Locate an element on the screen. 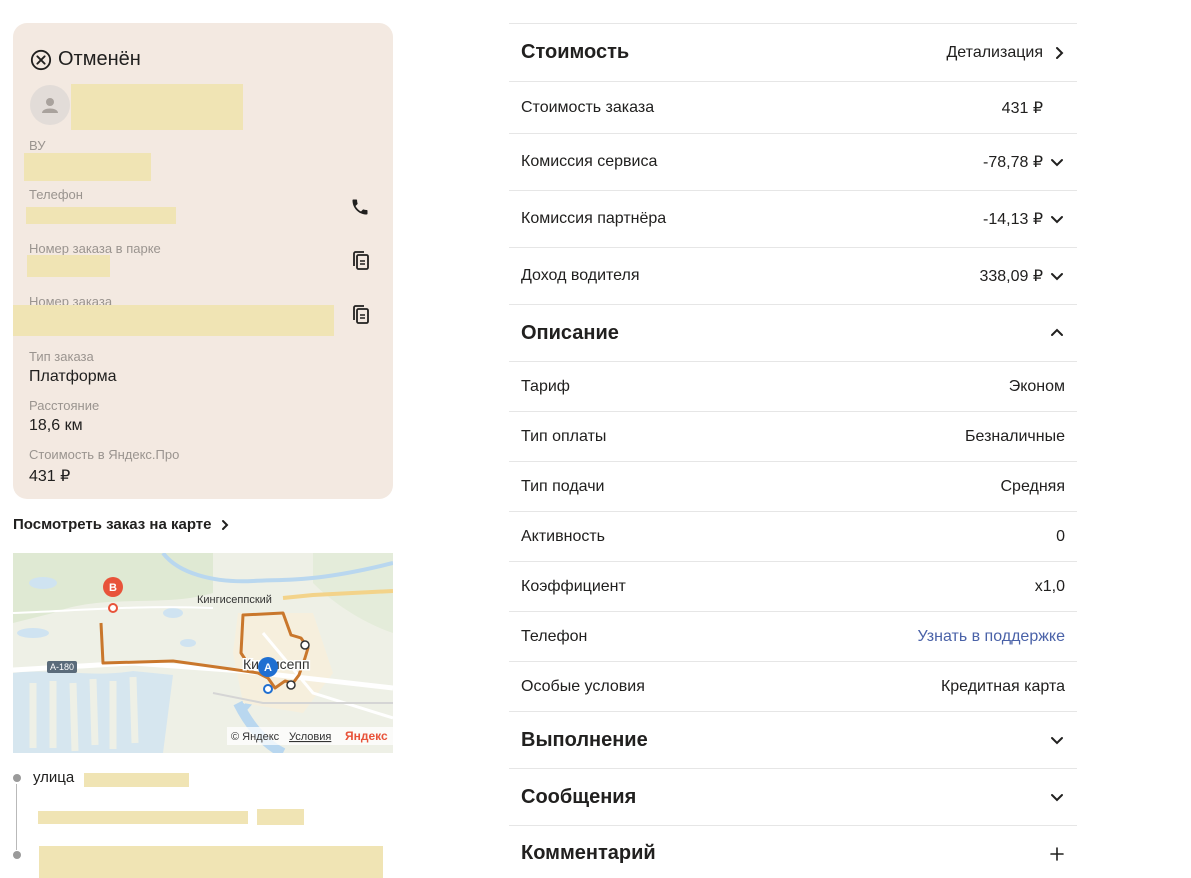 This screenshot has width=1191, height=878. description-row-pickup-type: Тип подачи Средняя is located at coordinates (793, 486).